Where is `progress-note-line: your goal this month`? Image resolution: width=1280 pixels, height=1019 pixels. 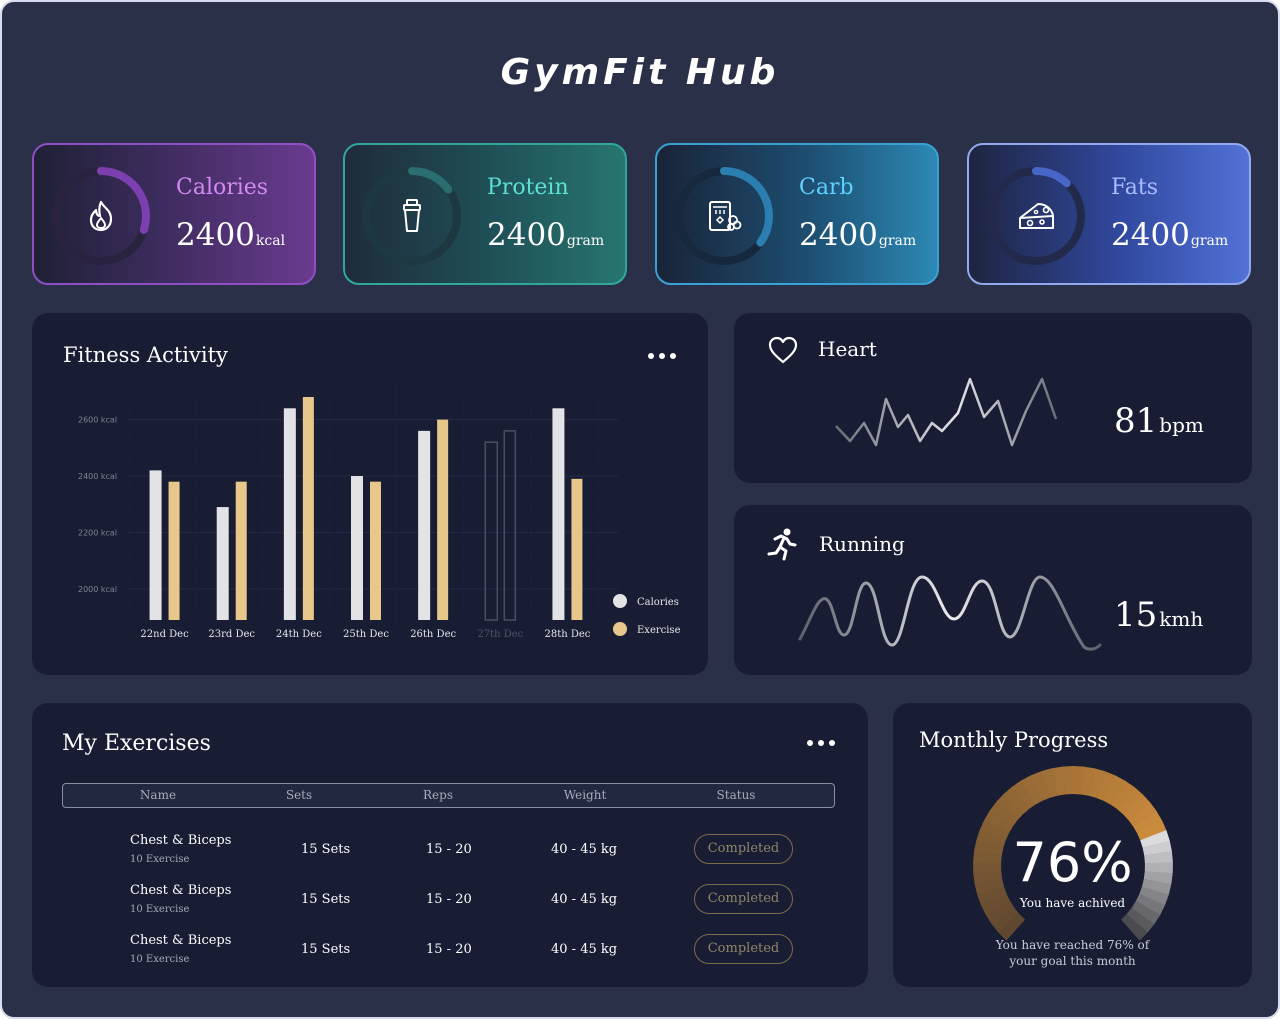 progress-note-line: your goal this month is located at coordinates (1072, 961).